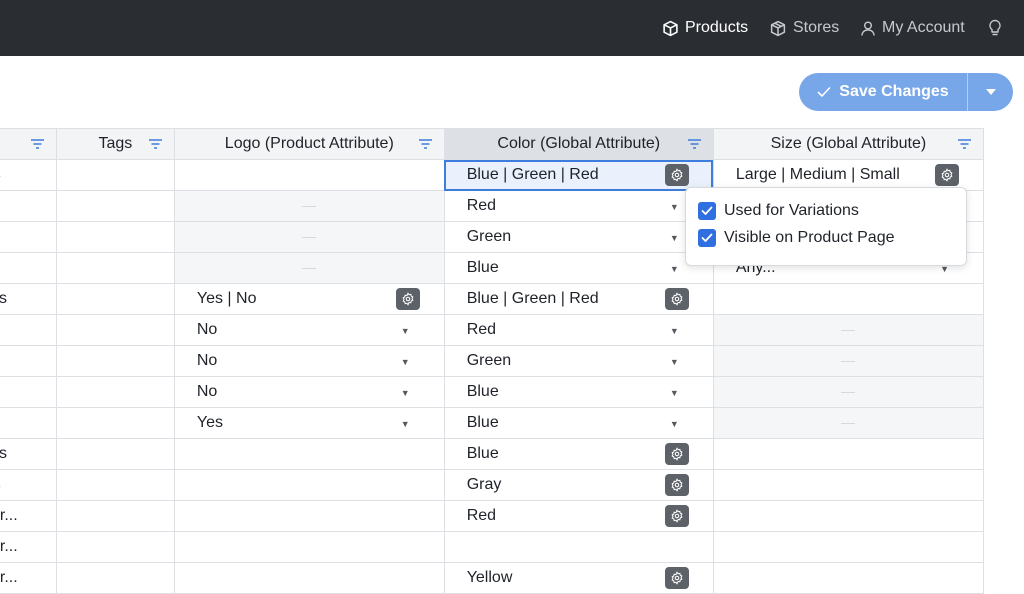 The height and width of the screenshot is (594, 1024). Describe the element at coordinates (868, 28) in the screenshot. I see `user-icon` at that location.